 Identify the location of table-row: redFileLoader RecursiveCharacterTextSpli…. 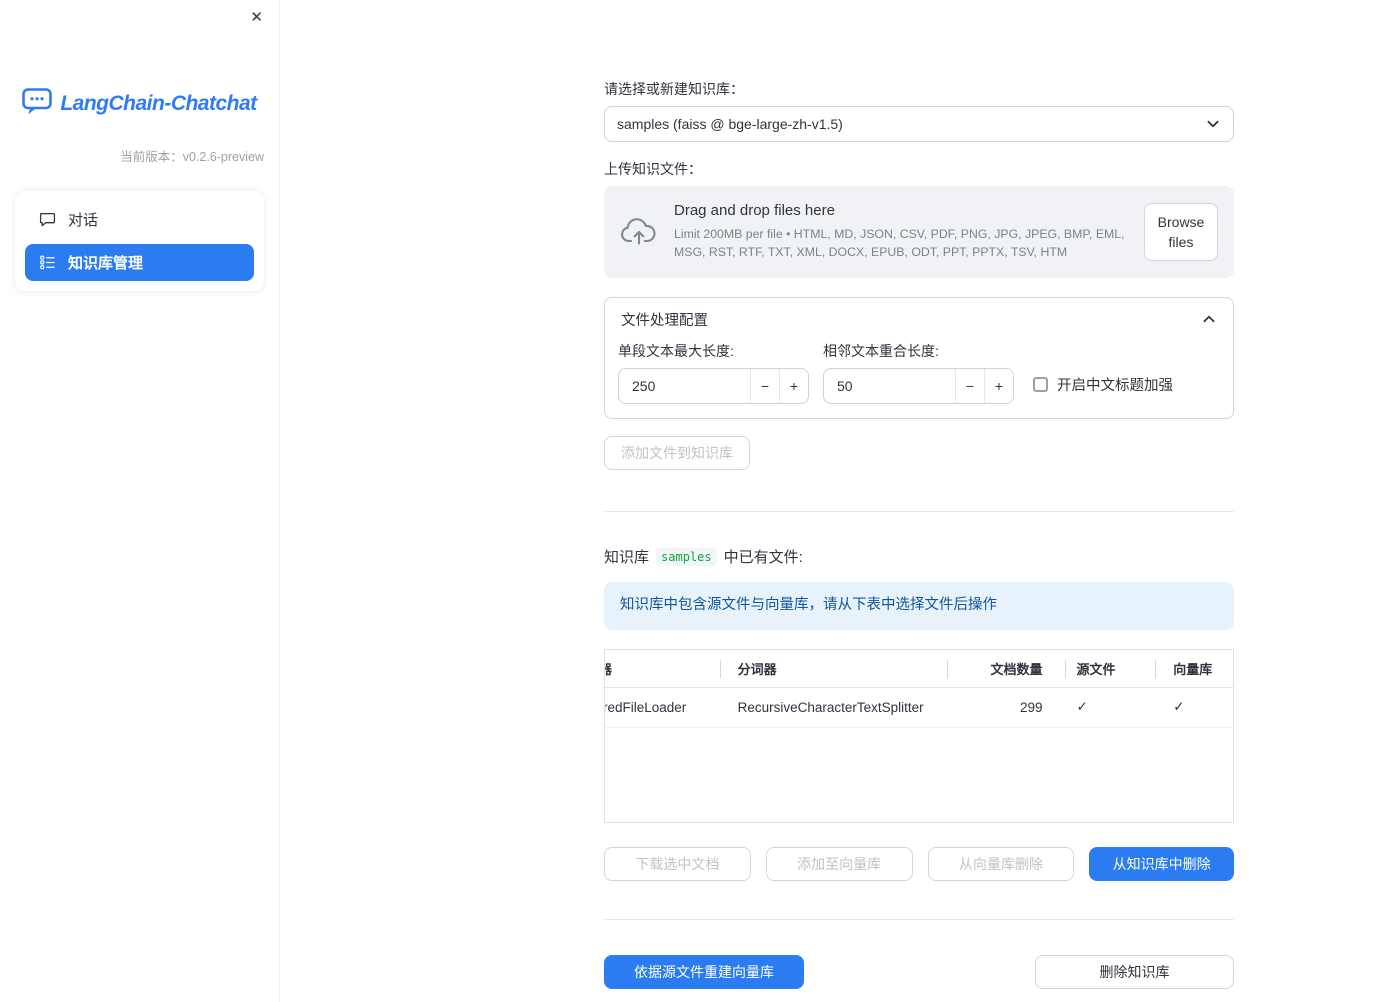
(919, 708).